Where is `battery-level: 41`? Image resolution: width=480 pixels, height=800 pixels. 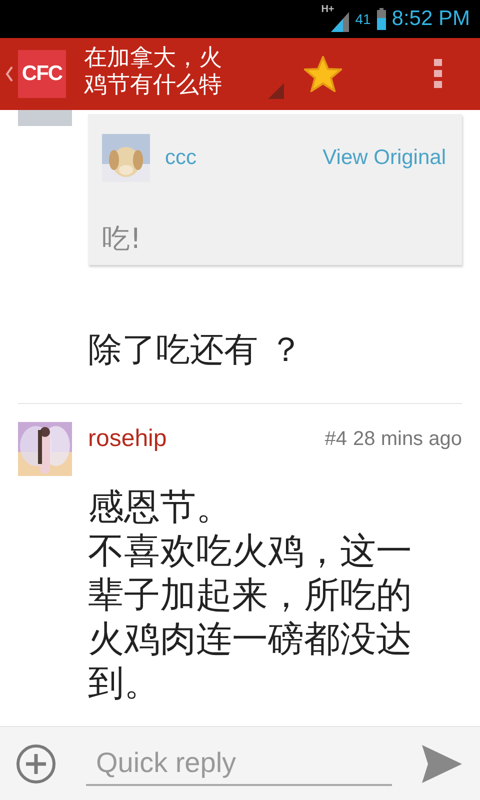
battery-level: 41 is located at coordinates (363, 19).